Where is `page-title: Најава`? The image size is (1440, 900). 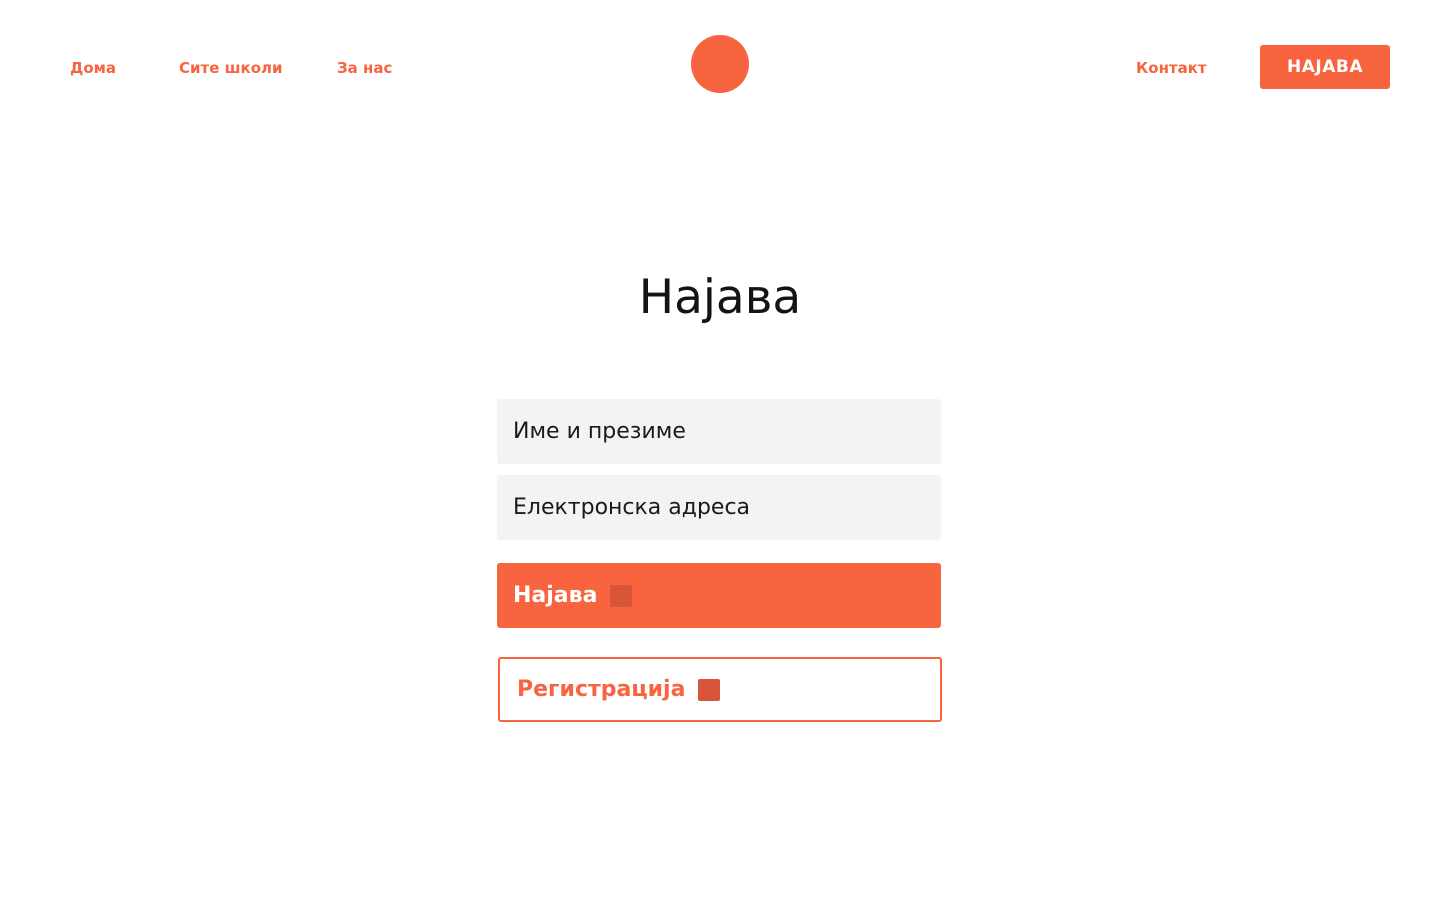 page-title: Најава is located at coordinates (720, 297).